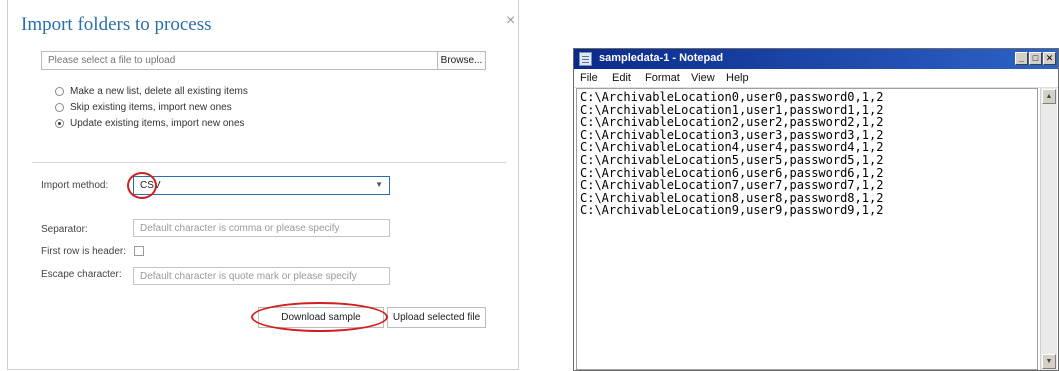 This screenshot has width=1059, height=371. What do you see at coordinates (1049, 96) in the screenshot?
I see `scroll-up-icon: ▲` at bounding box center [1049, 96].